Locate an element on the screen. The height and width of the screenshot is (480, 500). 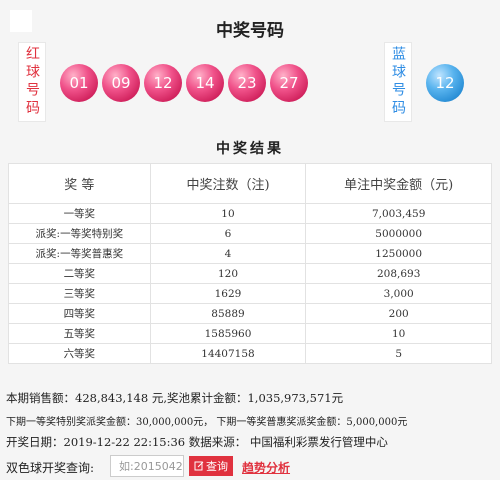
table-header-row: 奖 等 中奖注数（注) 单注中奖金额（元) is located at coordinates (250, 183).